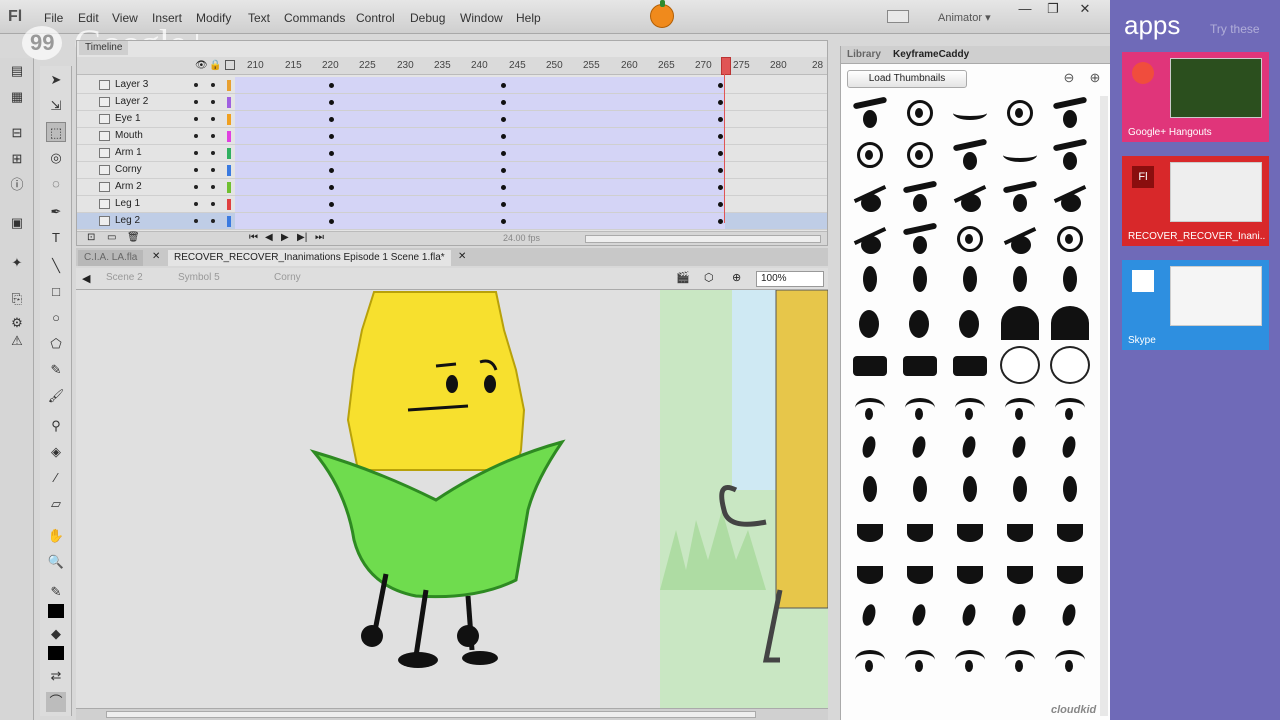  What do you see at coordinates (17, 159) in the screenshot?
I see `transform-icon: ⊞` at bounding box center [17, 159].